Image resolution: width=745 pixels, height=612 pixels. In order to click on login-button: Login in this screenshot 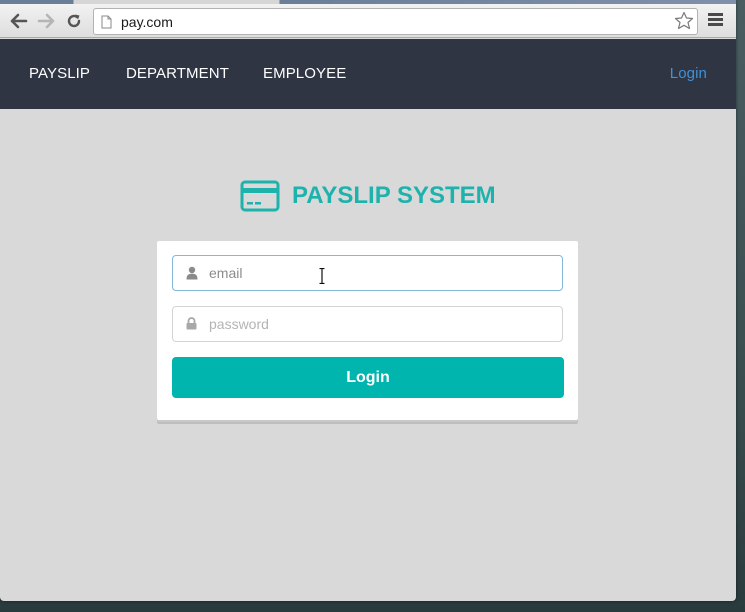, I will do `click(368, 377)`.